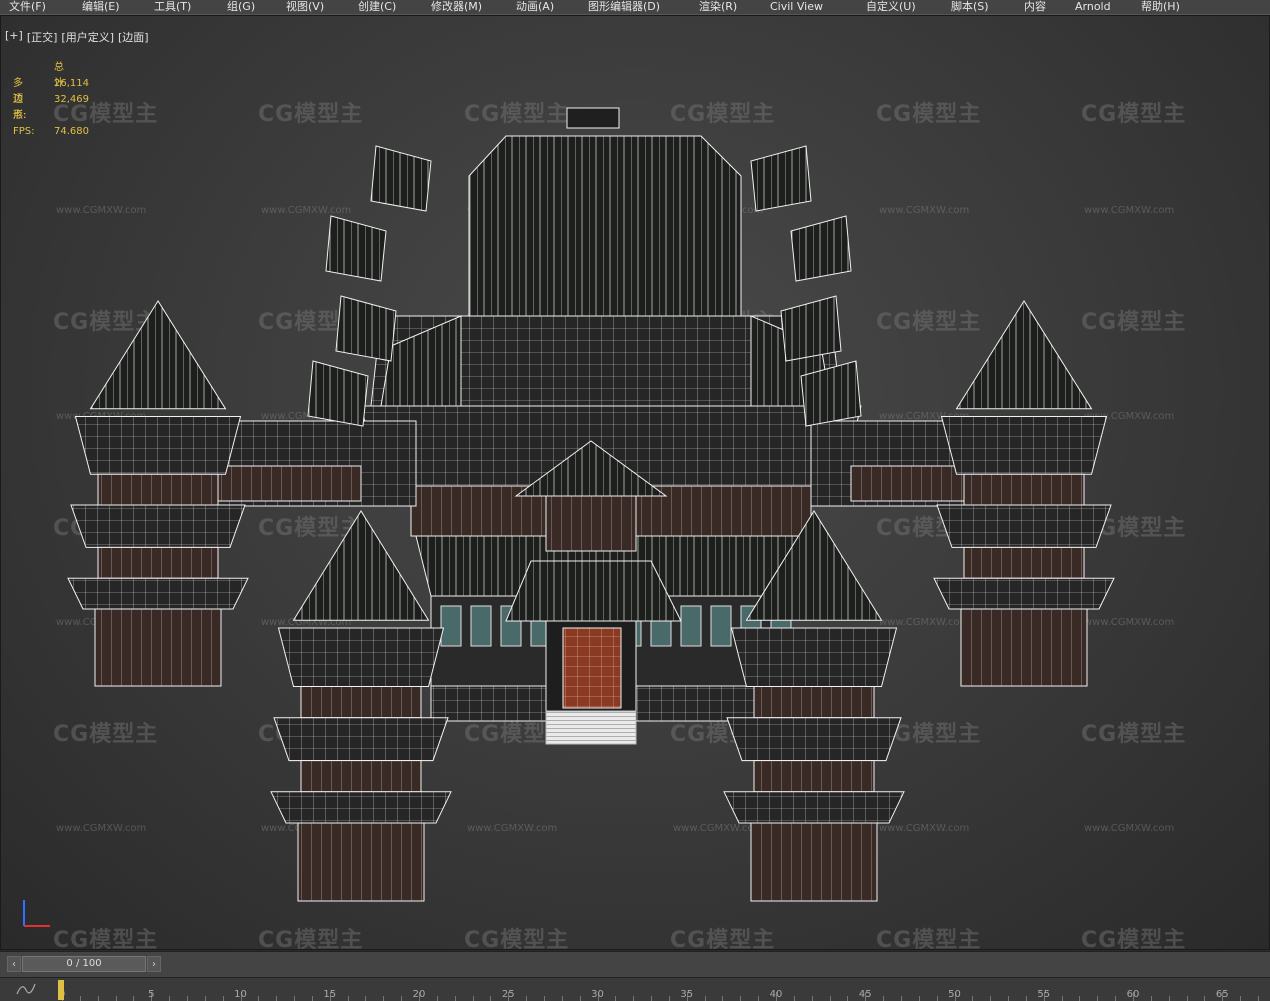  Describe the element at coordinates (1044, 994) in the screenshot. I see `ruler-tick-label: 55` at that location.